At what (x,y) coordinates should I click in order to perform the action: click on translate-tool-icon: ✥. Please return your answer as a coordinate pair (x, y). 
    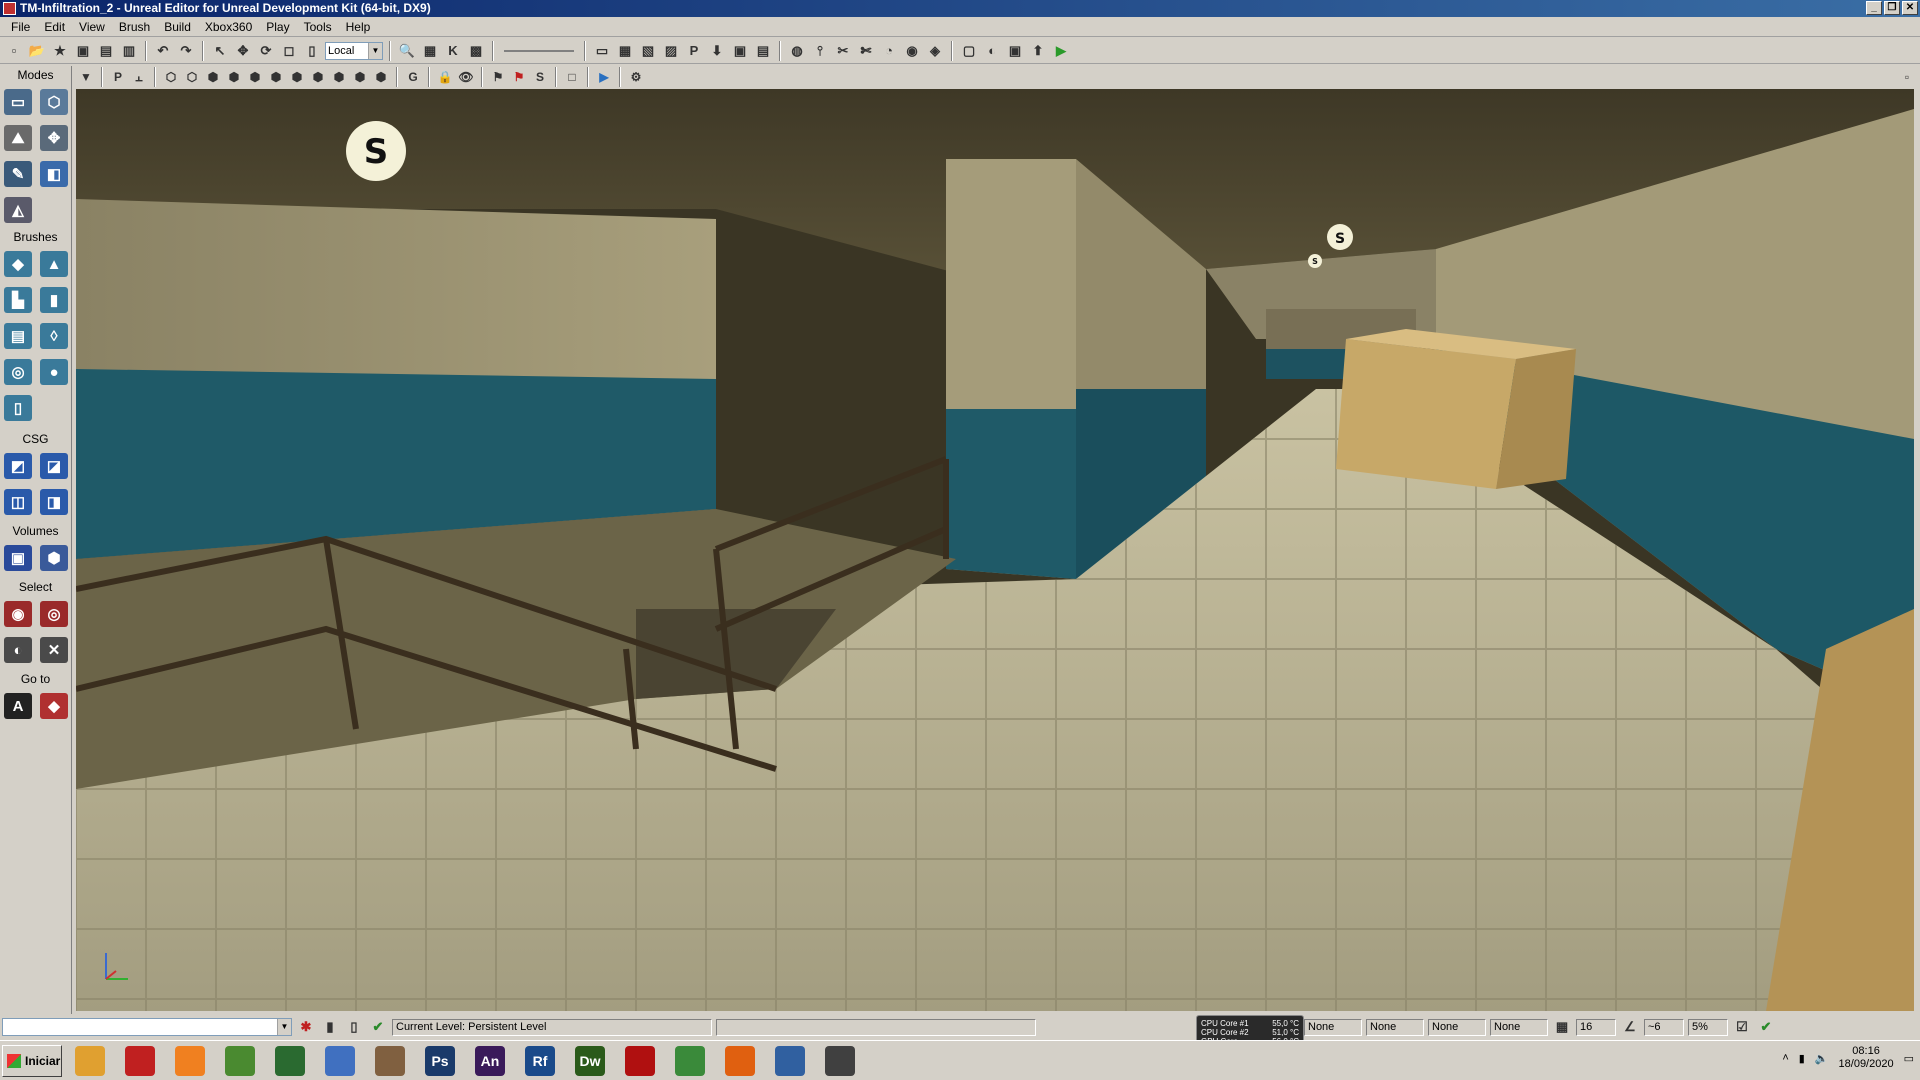
    Looking at the image, I should click on (243, 51).